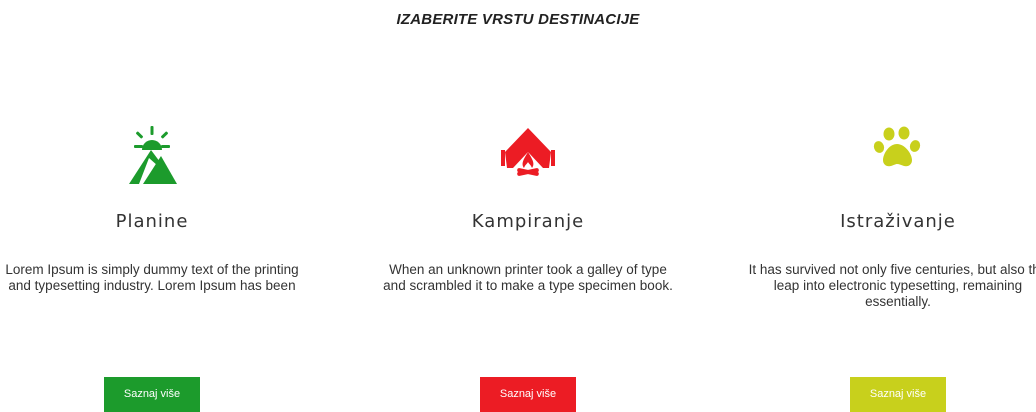 The width and height of the screenshot is (1036, 412). I want to click on paw-print-icon, so click(898, 154).